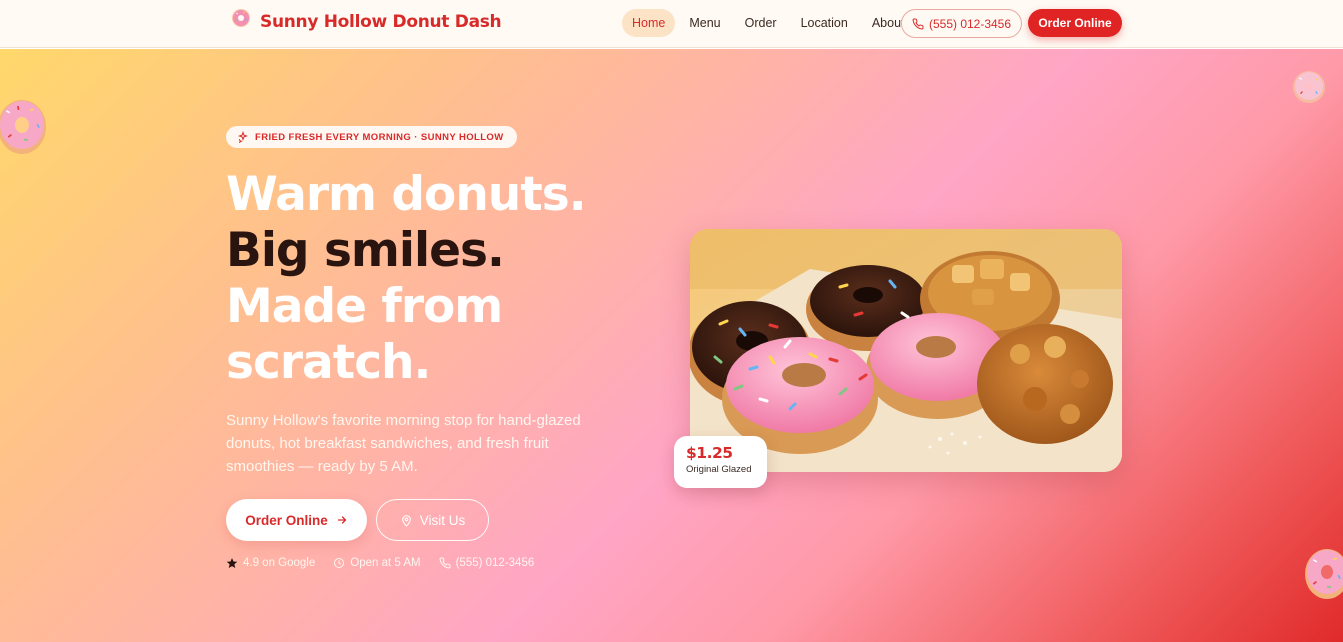 Image resolution: width=1343 pixels, height=642 pixels. Describe the element at coordinates (341, 520) in the screenshot. I see `arrow-right-icon` at that location.